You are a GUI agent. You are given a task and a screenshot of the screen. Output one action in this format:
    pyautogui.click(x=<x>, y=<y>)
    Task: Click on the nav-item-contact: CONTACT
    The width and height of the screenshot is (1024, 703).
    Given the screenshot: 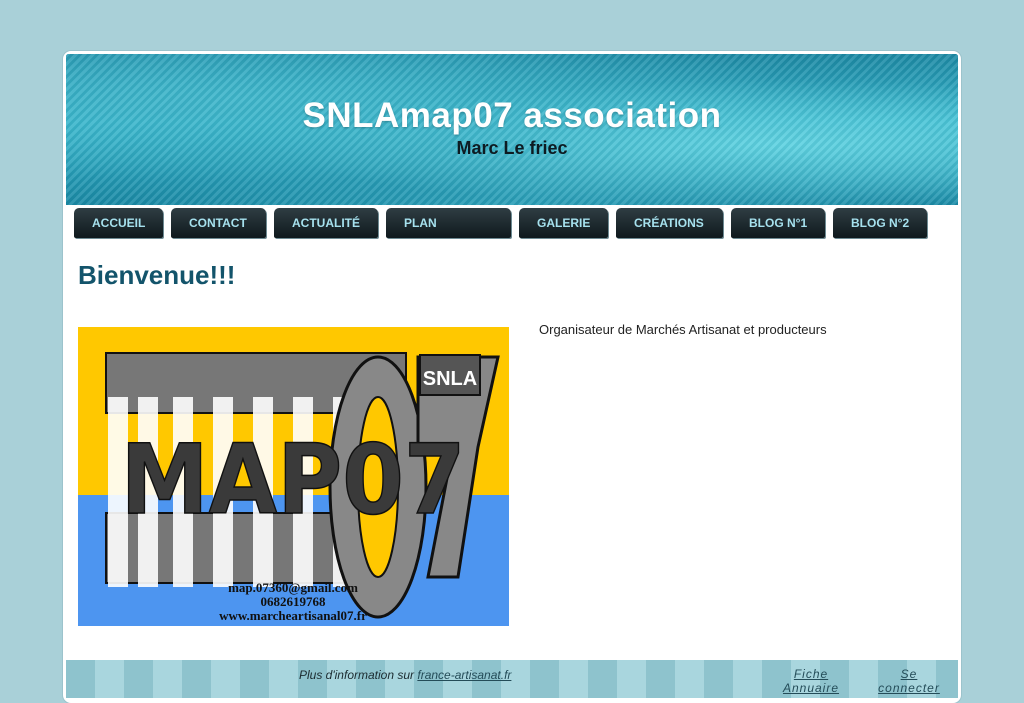 What is the action you would take?
    pyautogui.click(x=218, y=223)
    